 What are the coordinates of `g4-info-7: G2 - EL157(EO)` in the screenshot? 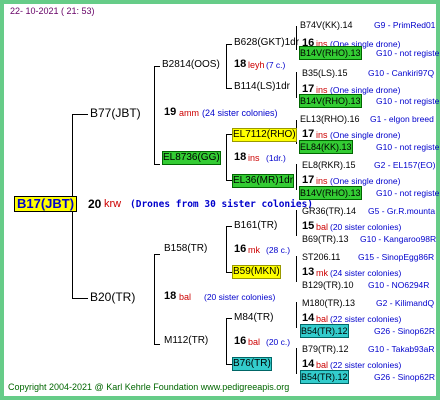 It's located at (405, 165).